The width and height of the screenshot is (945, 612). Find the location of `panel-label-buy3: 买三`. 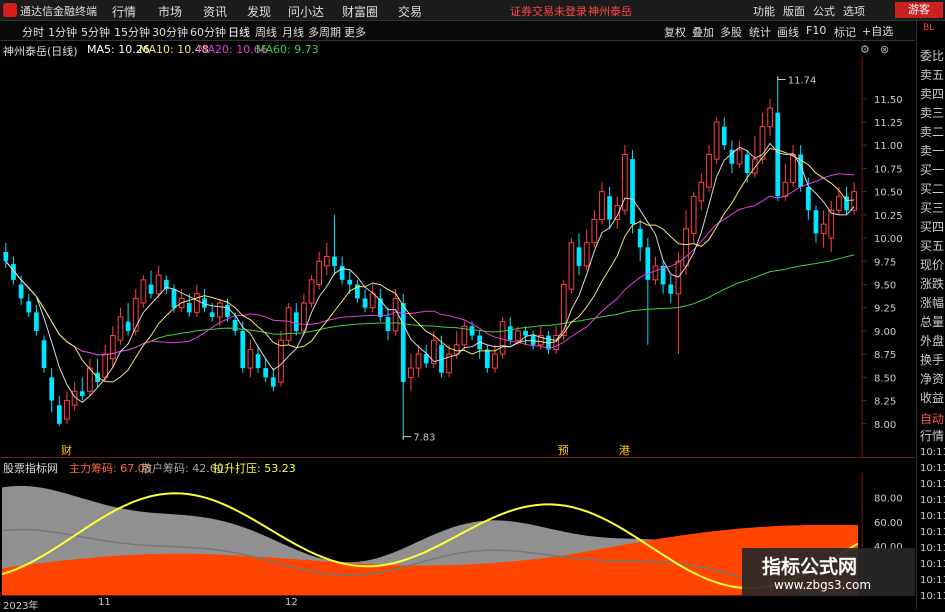

panel-label-buy3: 买三 is located at coordinates (932, 207).